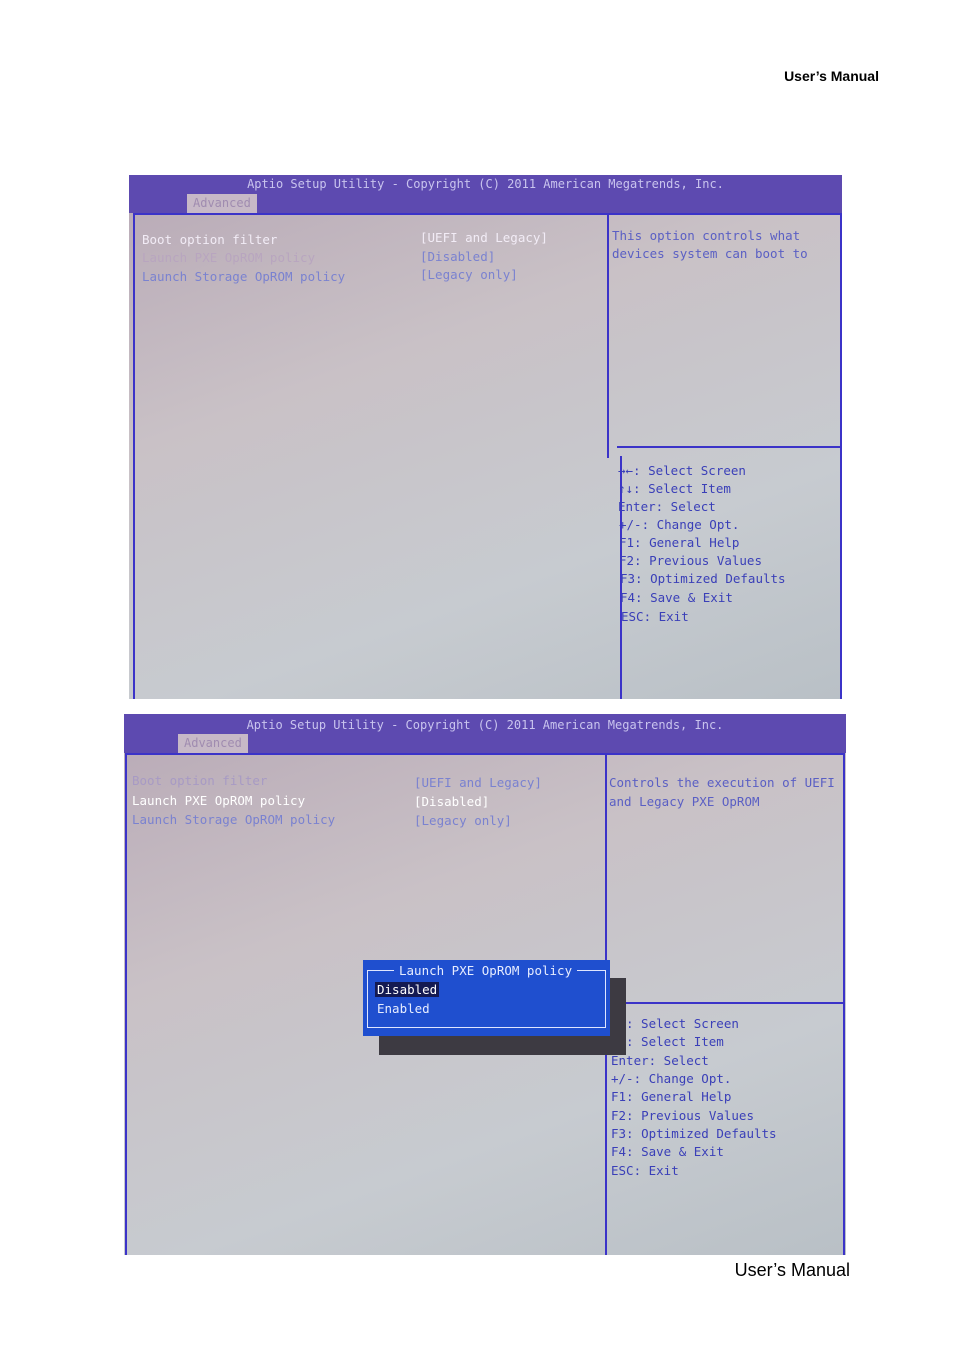 The height and width of the screenshot is (1350, 954). I want to click on popup-option-disabled: Disabled, so click(407, 989).